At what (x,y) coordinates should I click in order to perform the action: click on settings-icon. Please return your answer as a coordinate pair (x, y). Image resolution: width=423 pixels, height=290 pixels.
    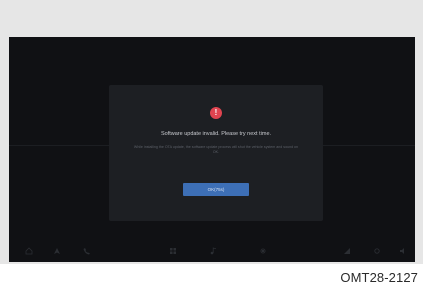
    Looking at the image, I should click on (377, 251).